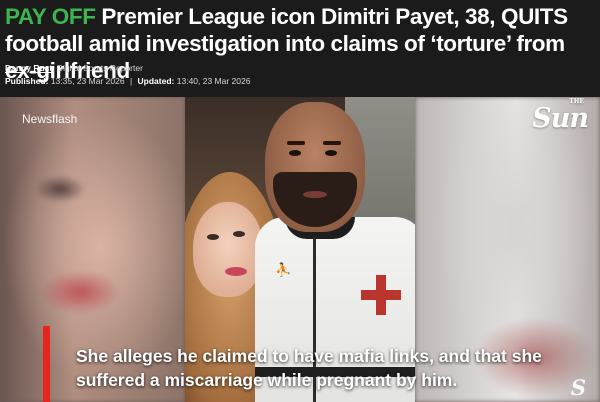  Describe the element at coordinates (381, 295) in the screenshot. I see `cross-crest-icon` at that location.